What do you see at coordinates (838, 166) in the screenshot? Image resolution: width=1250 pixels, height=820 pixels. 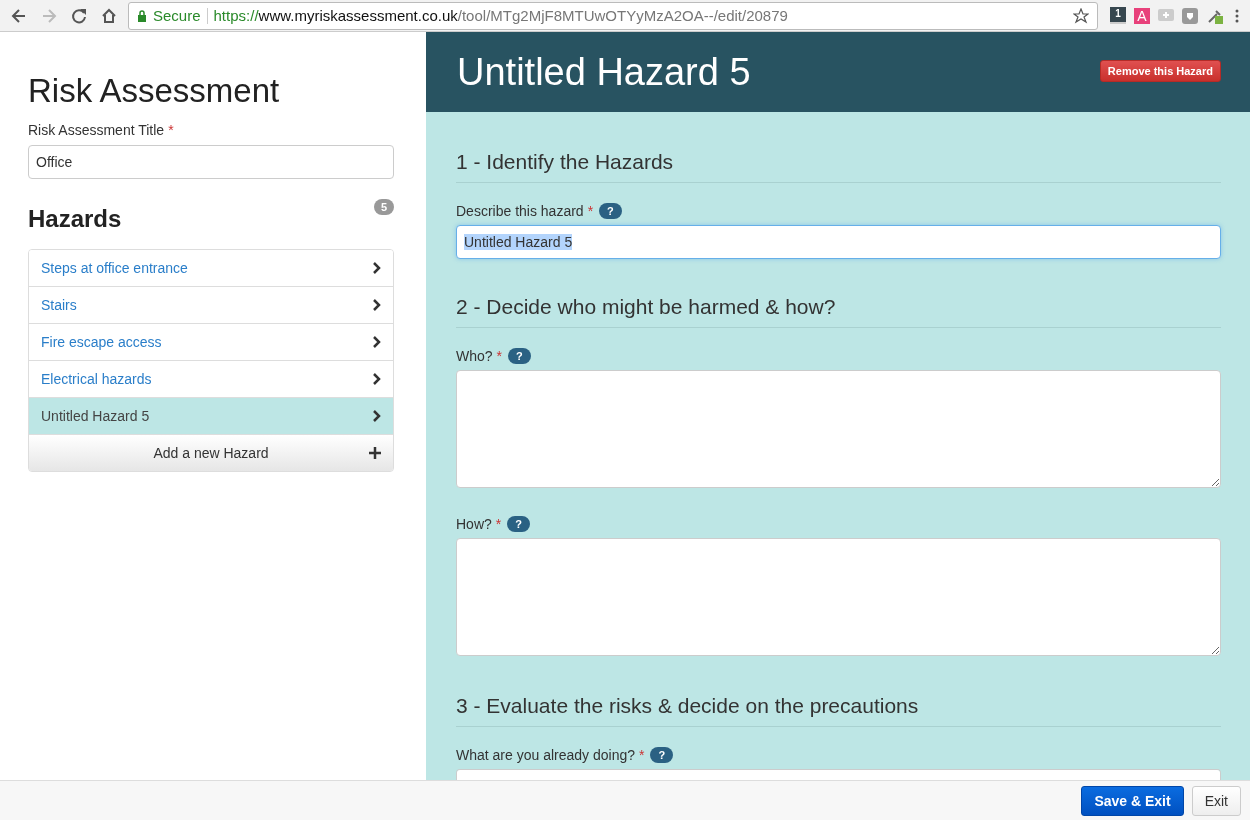 I see `section-heading: 1 - Identify the Hazards` at bounding box center [838, 166].